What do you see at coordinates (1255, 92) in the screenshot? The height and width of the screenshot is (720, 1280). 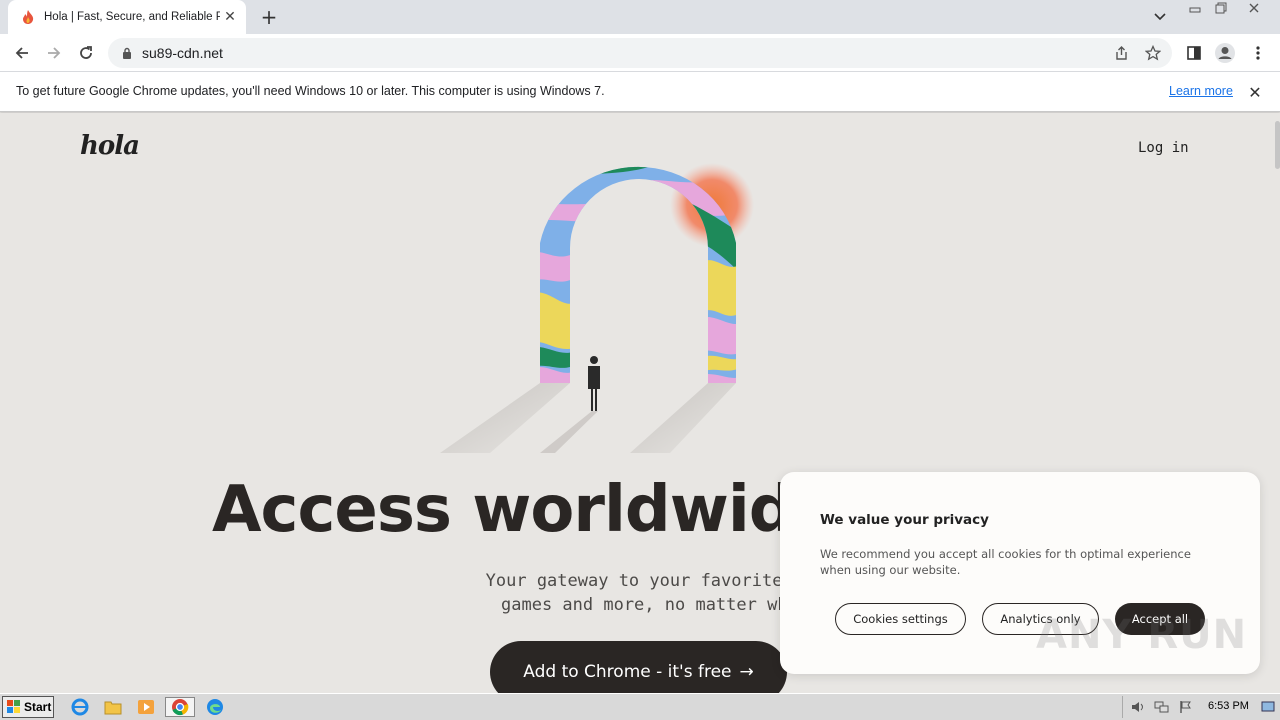 I see `infobar-close-icon: ✕` at bounding box center [1255, 92].